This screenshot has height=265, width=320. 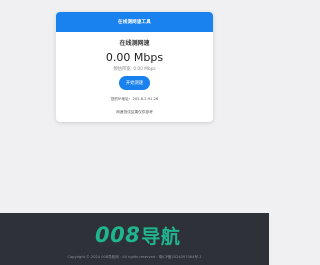 I want to click on card-header: 在线测网速工具, so click(x=134, y=22).